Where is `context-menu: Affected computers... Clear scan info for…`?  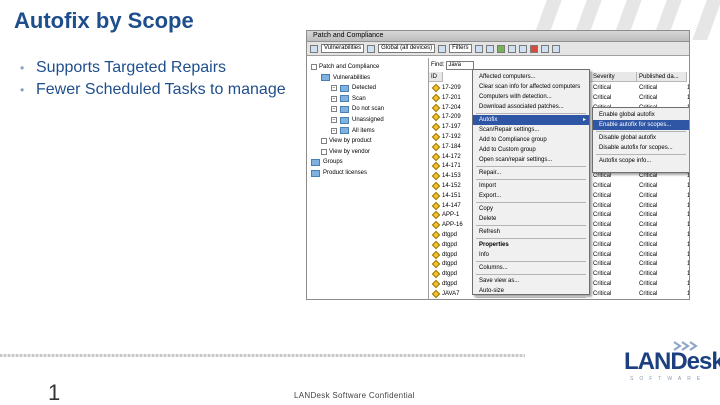 context-menu: Affected computers... Clear scan info for… is located at coordinates (531, 183).